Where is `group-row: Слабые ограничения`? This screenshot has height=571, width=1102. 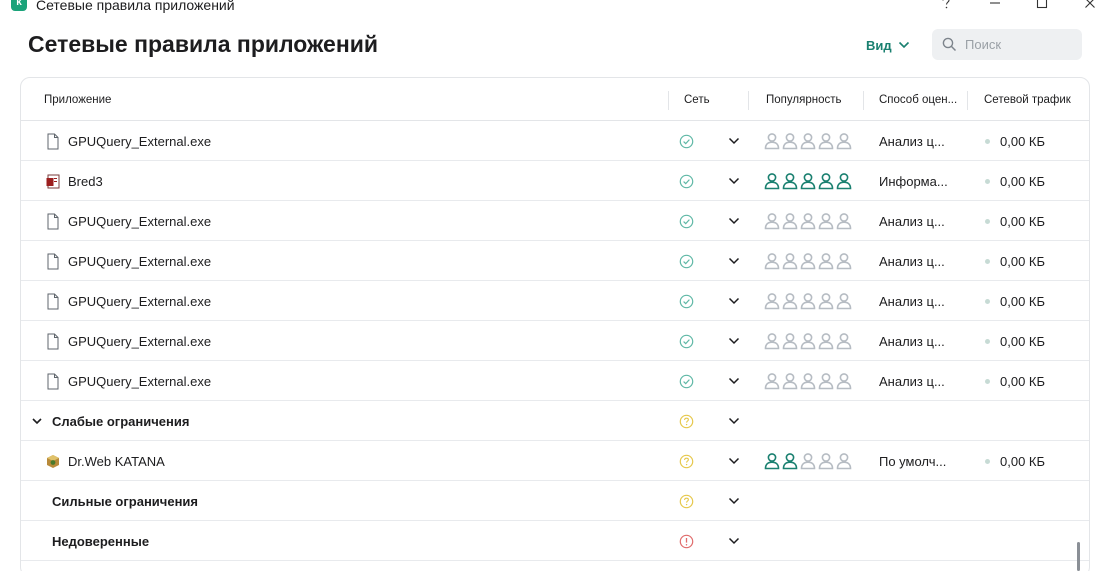 group-row: Слабые ограничения is located at coordinates (555, 421).